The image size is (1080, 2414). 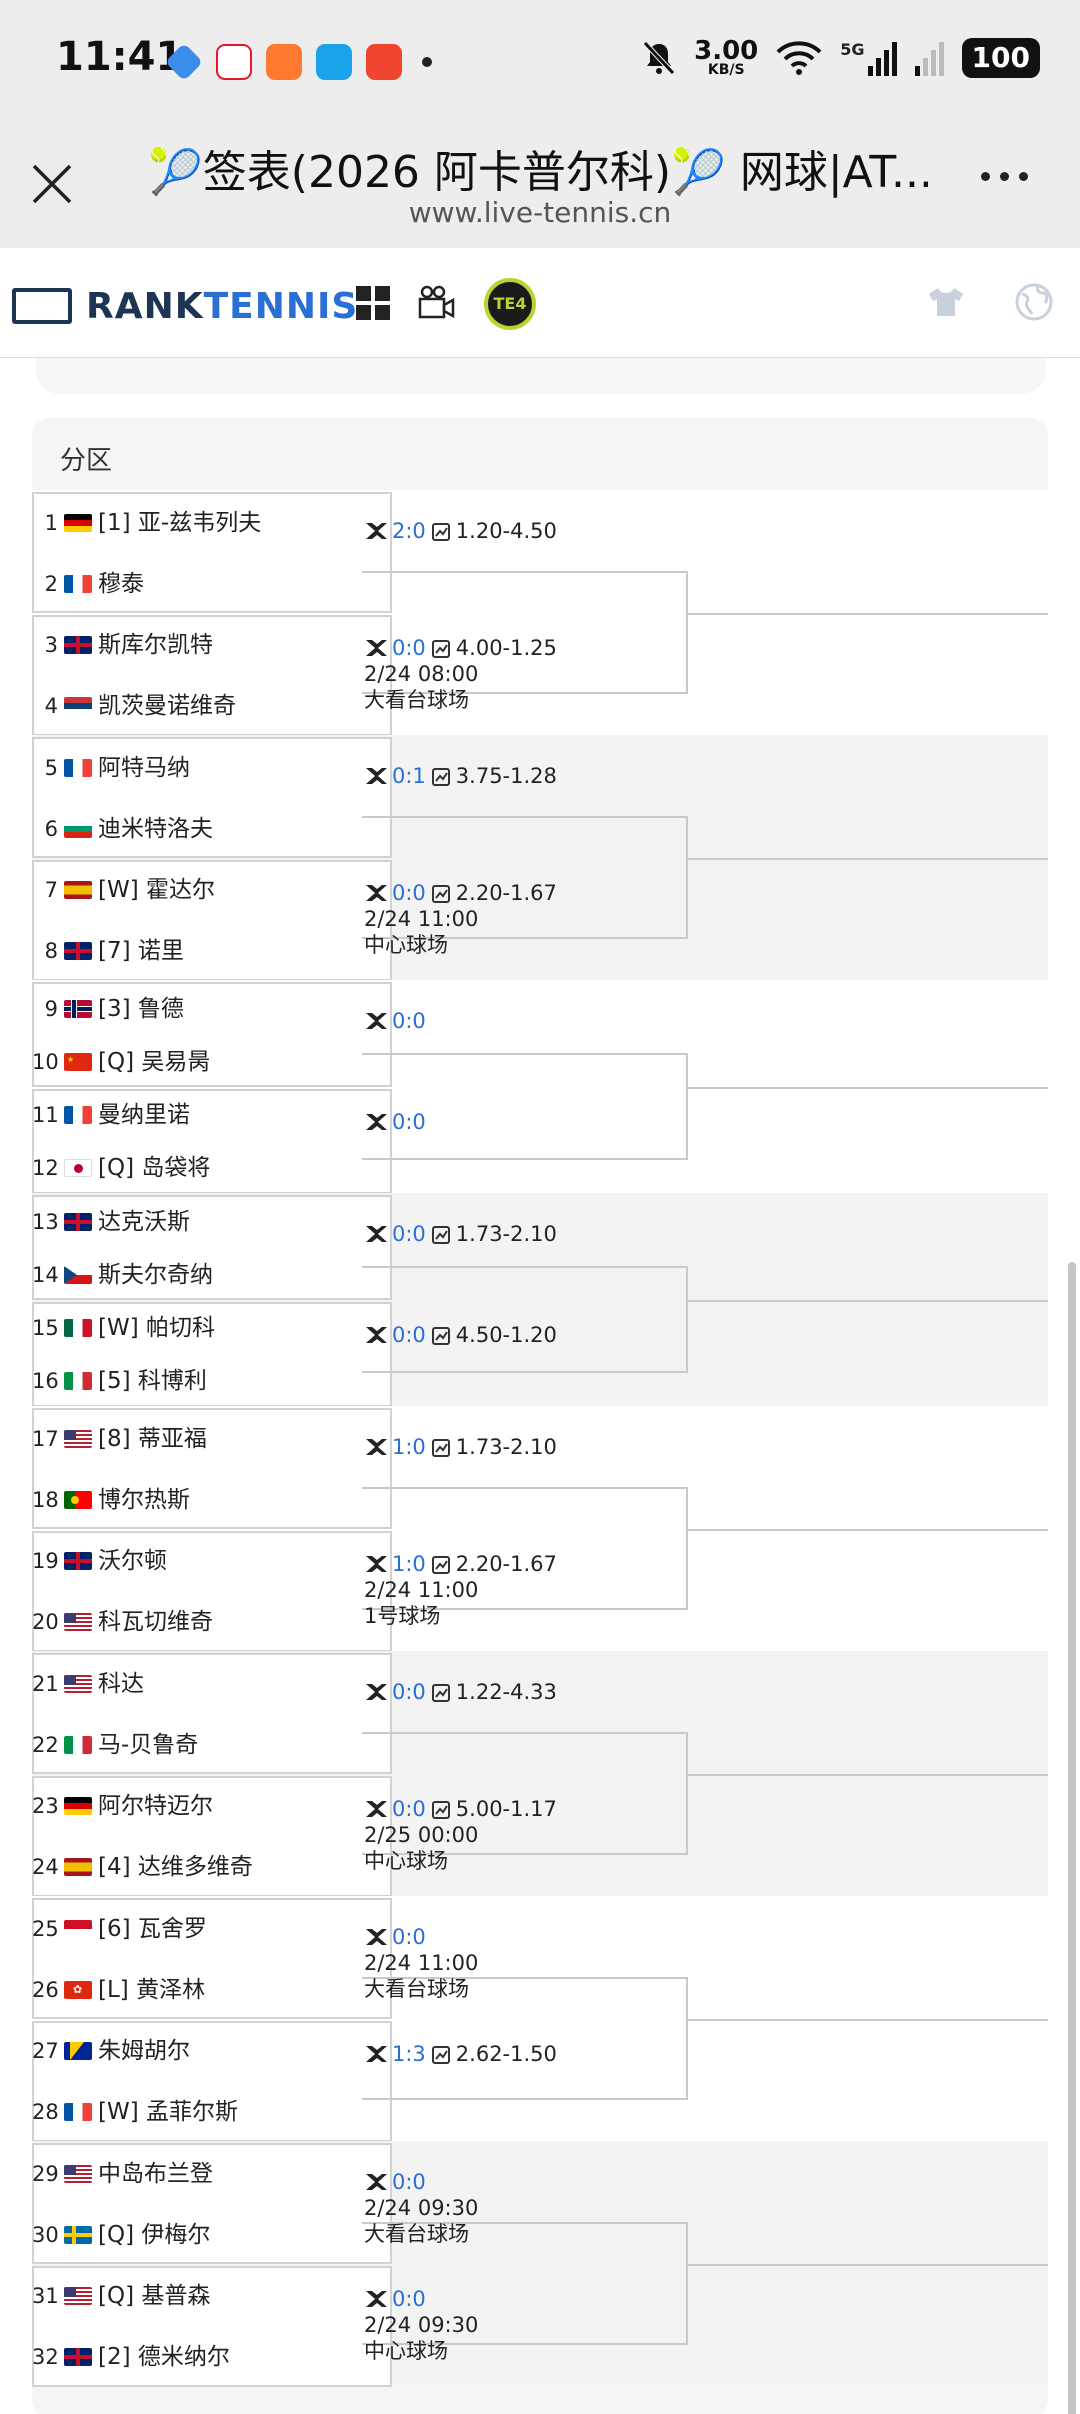 I want to click on match-info: 0:0 2/24 11:00 大看台球场, so click(x=421, y=1963).